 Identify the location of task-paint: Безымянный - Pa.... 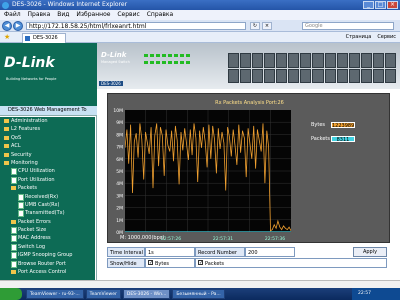
(198, 294).